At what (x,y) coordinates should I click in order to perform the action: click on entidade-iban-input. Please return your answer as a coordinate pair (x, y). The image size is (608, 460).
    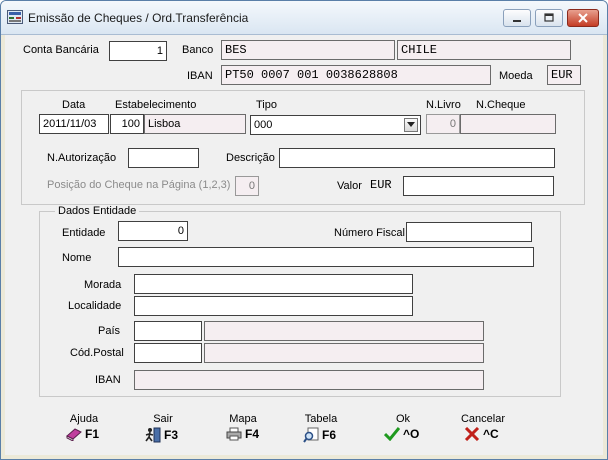
    Looking at the image, I should click on (309, 380).